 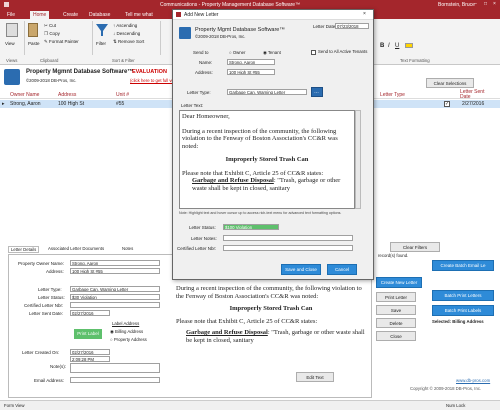 What do you see at coordinates (115, 263) in the screenshot?
I see `owner-name-field: Strong, Aaron` at bounding box center [115, 263].